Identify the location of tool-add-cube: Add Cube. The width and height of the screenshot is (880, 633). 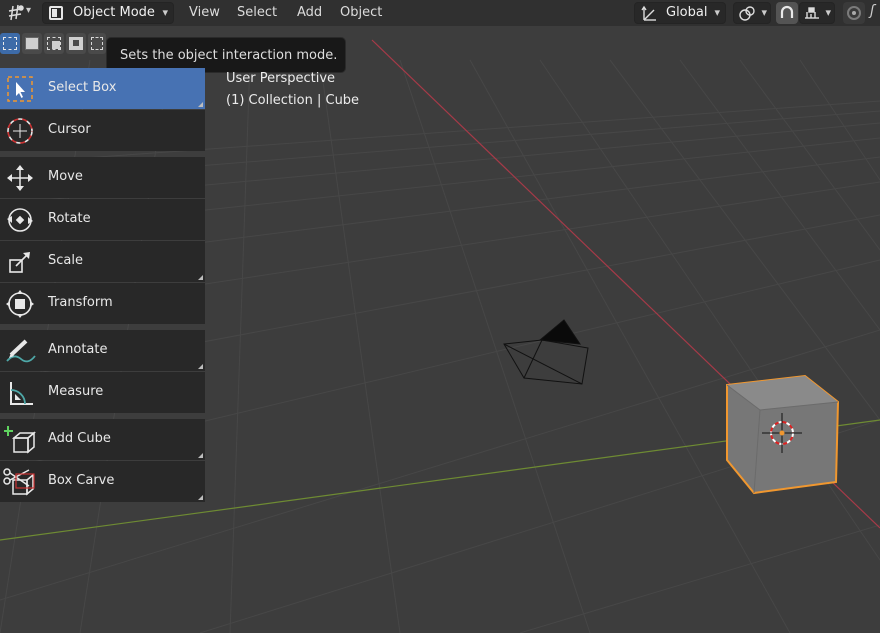
(102, 439).